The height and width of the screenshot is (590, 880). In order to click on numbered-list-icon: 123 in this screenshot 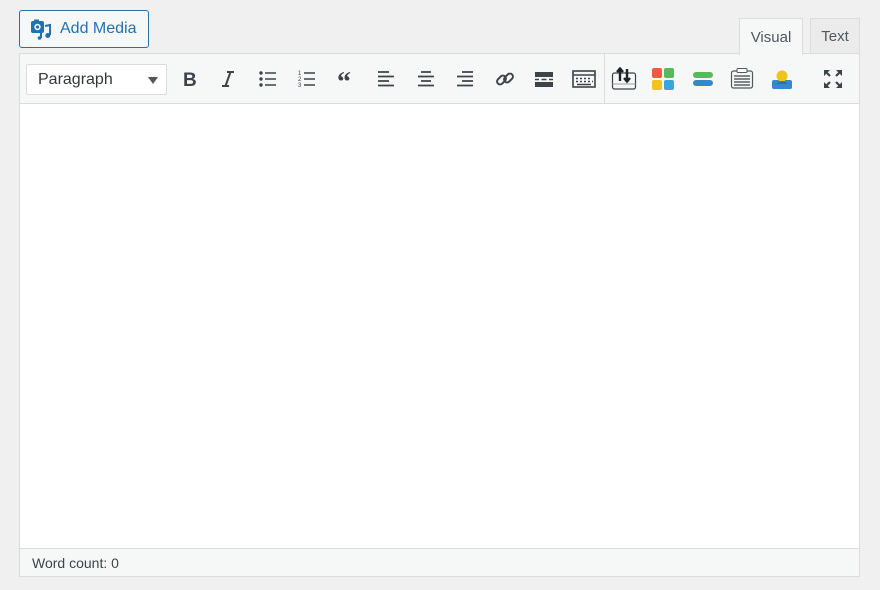, I will do `click(307, 79)`.